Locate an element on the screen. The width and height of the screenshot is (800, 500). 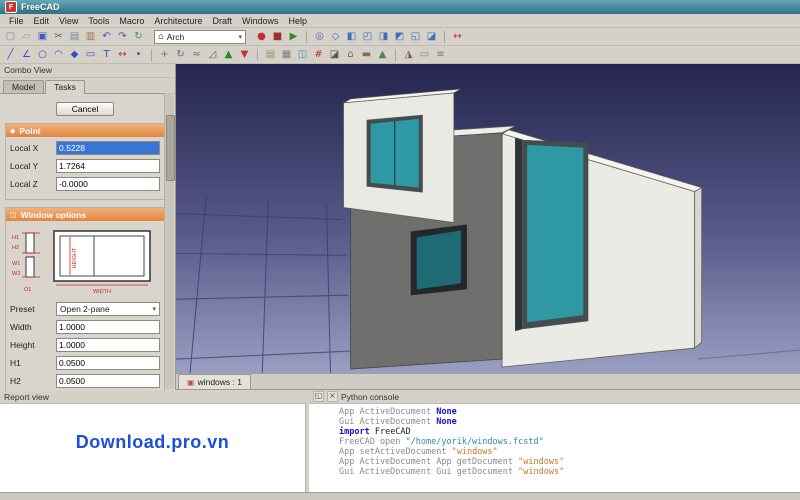
field-label-width: Width is located at coordinates (21, 327).